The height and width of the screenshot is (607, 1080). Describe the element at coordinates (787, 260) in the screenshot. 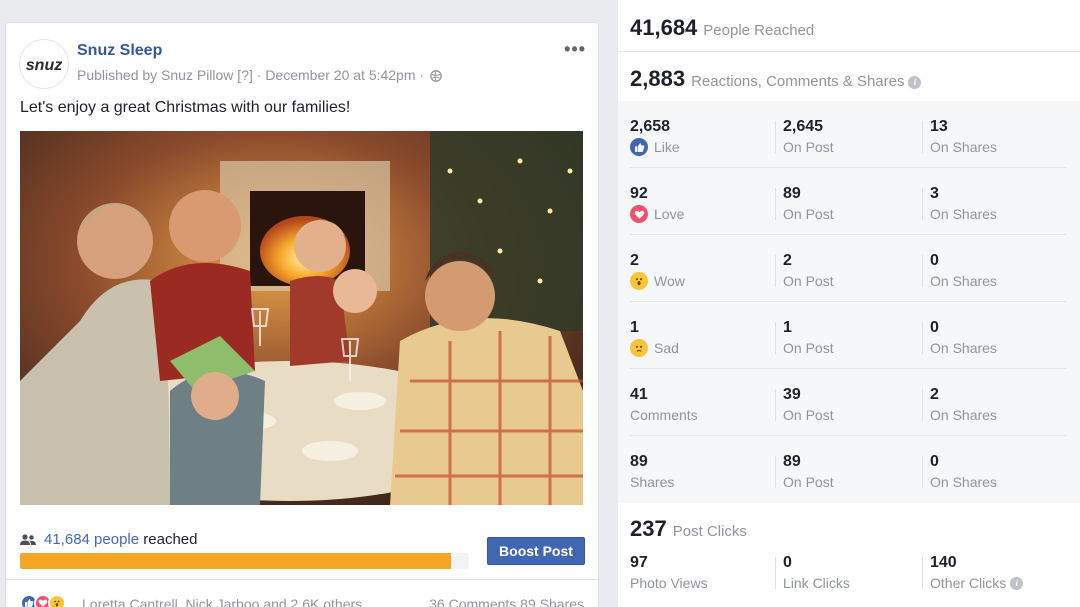

I see `on-post-number: 2` at that location.